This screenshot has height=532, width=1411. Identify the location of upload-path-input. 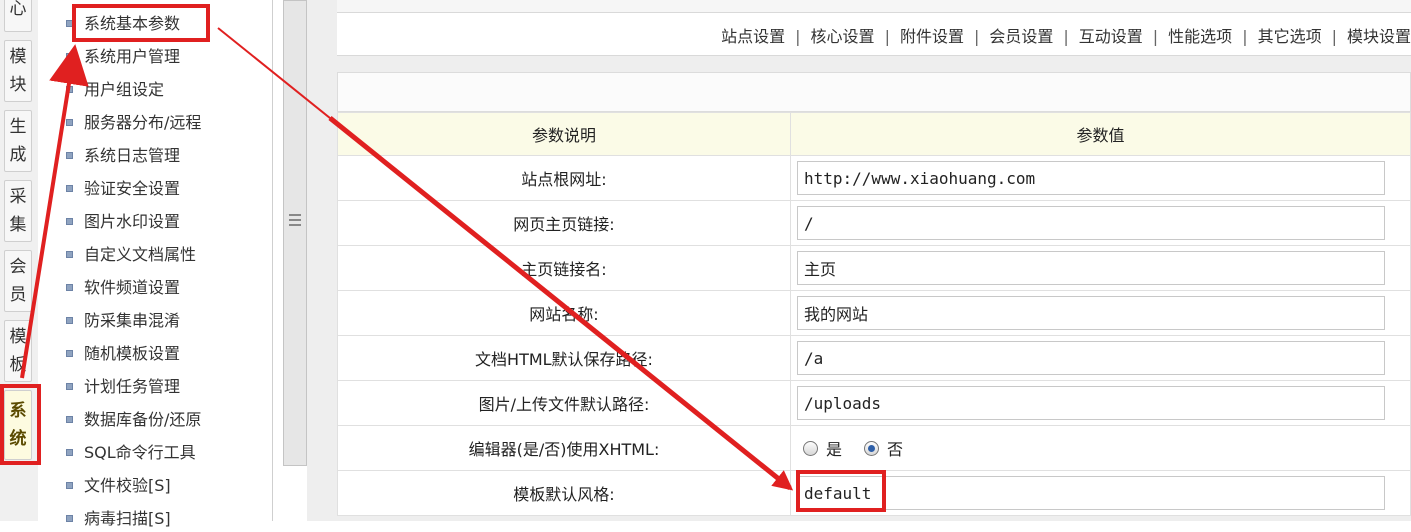
(1091, 403).